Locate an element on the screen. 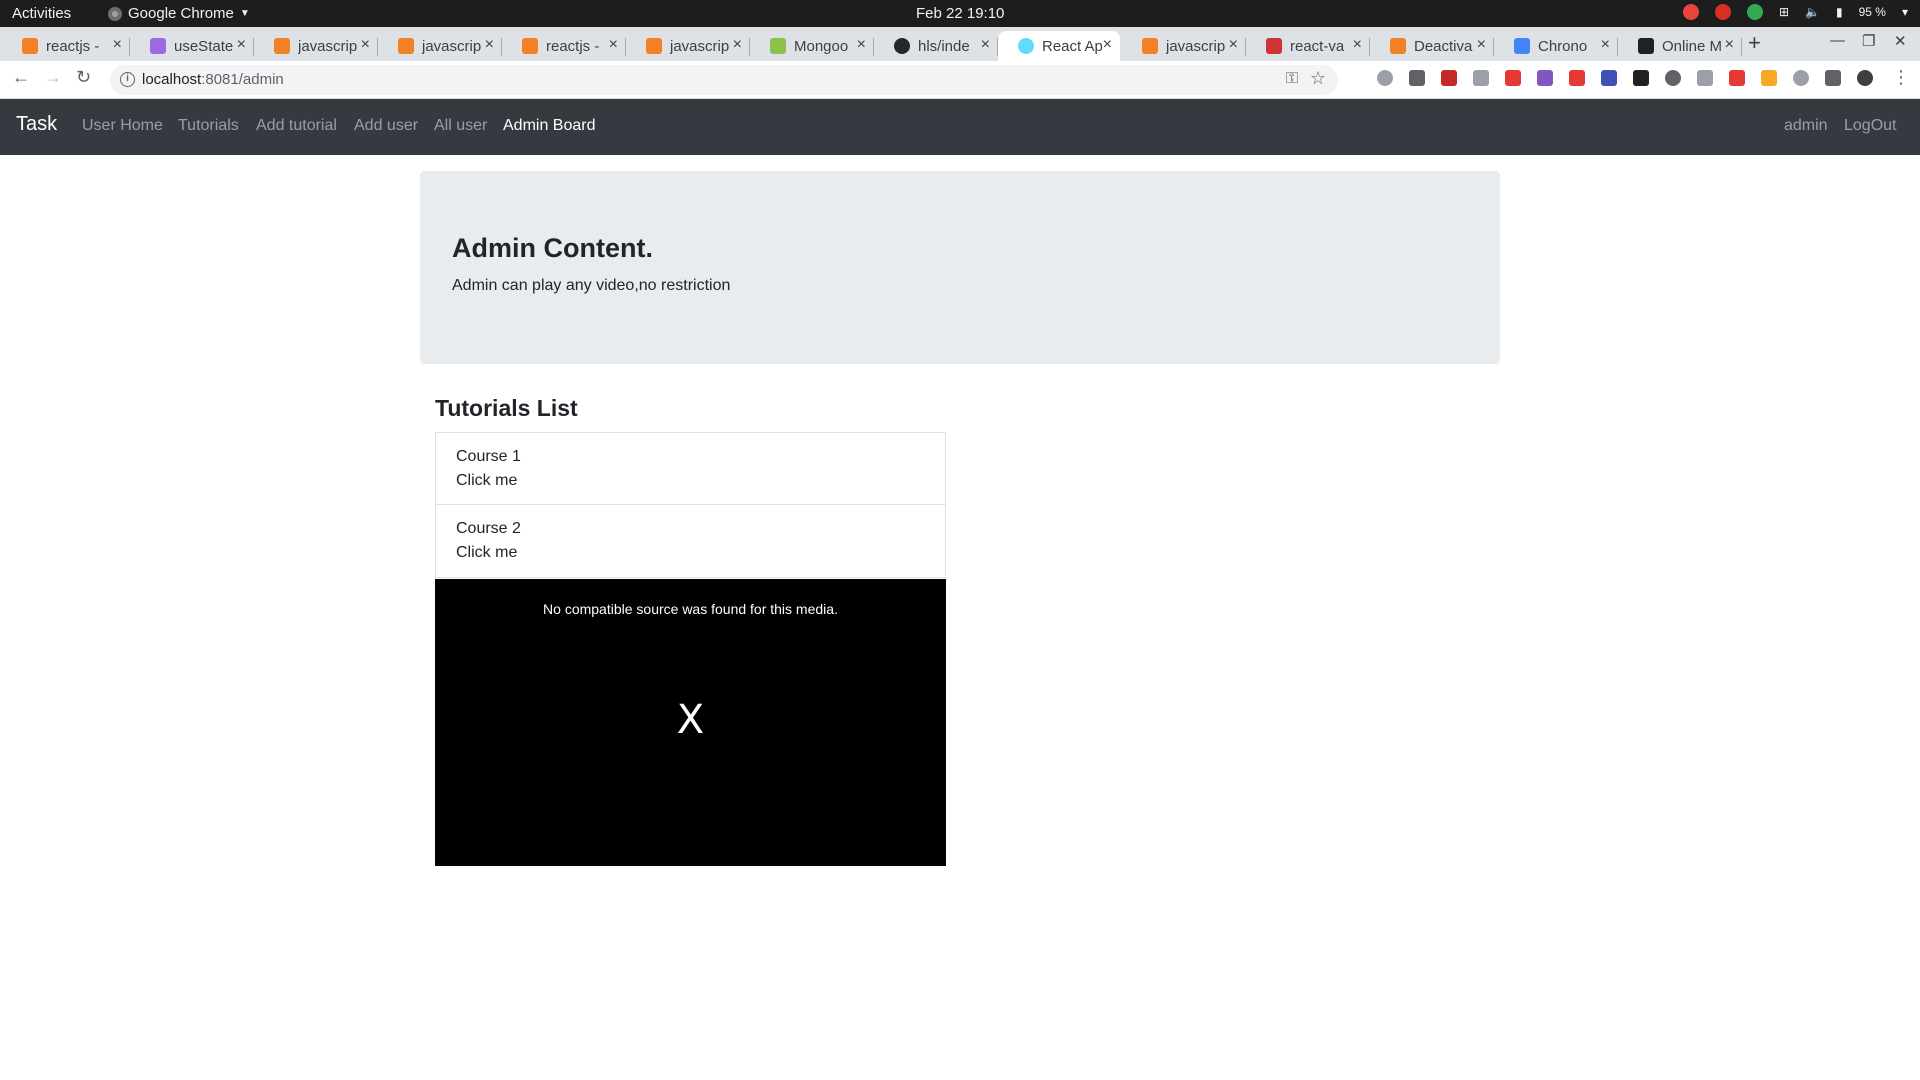 The image size is (1920, 1080). tab-title: useState is located at coordinates (204, 46).